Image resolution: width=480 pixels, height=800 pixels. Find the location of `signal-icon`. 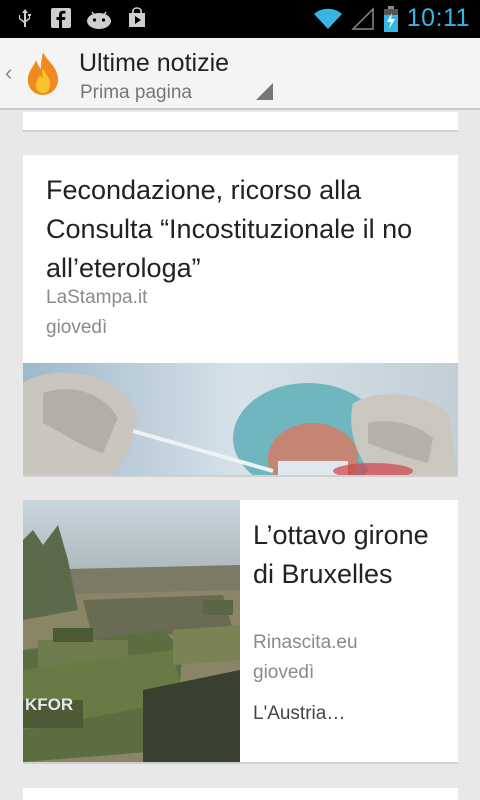

signal-icon is located at coordinates (362, 18).